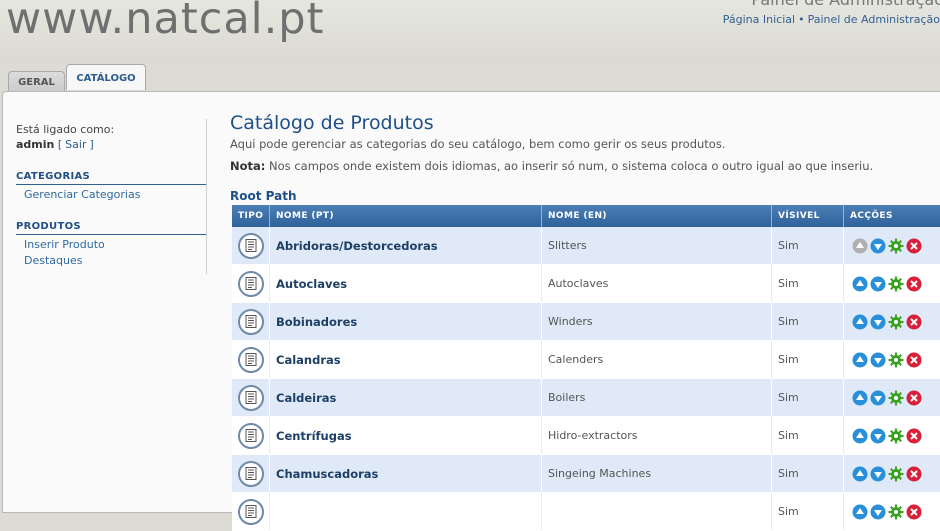 This screenshot has height=531, width=940. What do you see at coordinates (111, 178) in the screenshot?
I see `sidebar-heading-categorias: CATEGORIAS` at bounding box center [111, 178].